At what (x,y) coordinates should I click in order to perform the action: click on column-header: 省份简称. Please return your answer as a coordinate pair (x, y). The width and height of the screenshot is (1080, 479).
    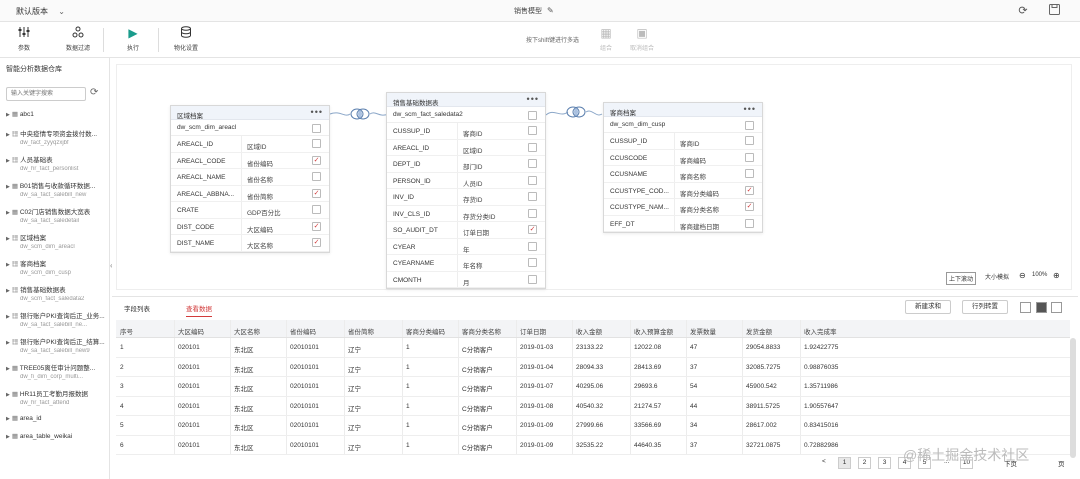
    Looking at the image, I should click on (361, 331).